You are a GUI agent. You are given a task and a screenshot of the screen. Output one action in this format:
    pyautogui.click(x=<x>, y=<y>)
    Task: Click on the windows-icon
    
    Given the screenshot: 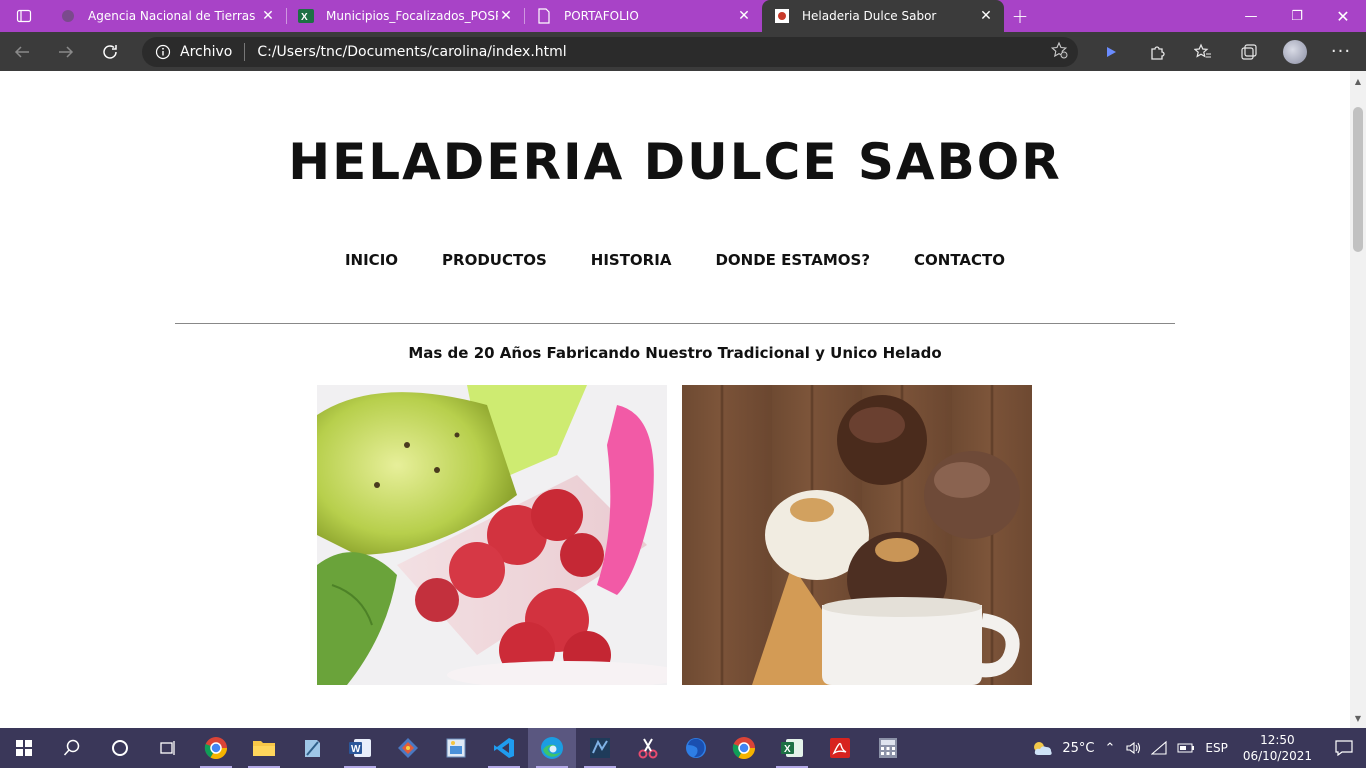 What is the action you would take?
    pyautogui.click(x=24, y=748)
    